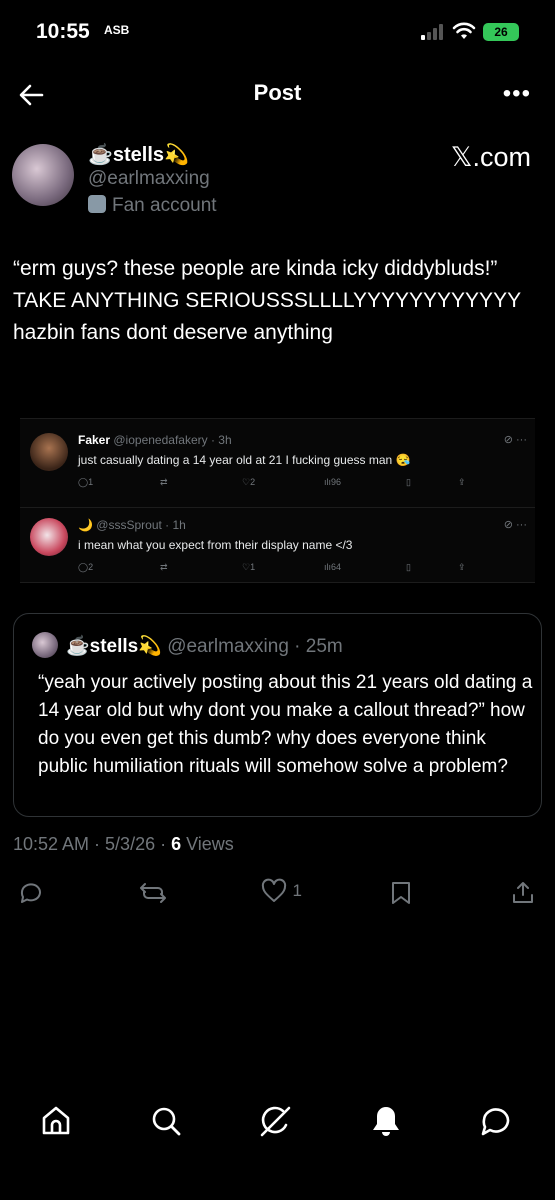 The width and height of the screenshot is (555, 1200). What do you see at coordinates (464, 30) in the screenshot?
I see `wifi-icon` at bounding box center [464, 30].